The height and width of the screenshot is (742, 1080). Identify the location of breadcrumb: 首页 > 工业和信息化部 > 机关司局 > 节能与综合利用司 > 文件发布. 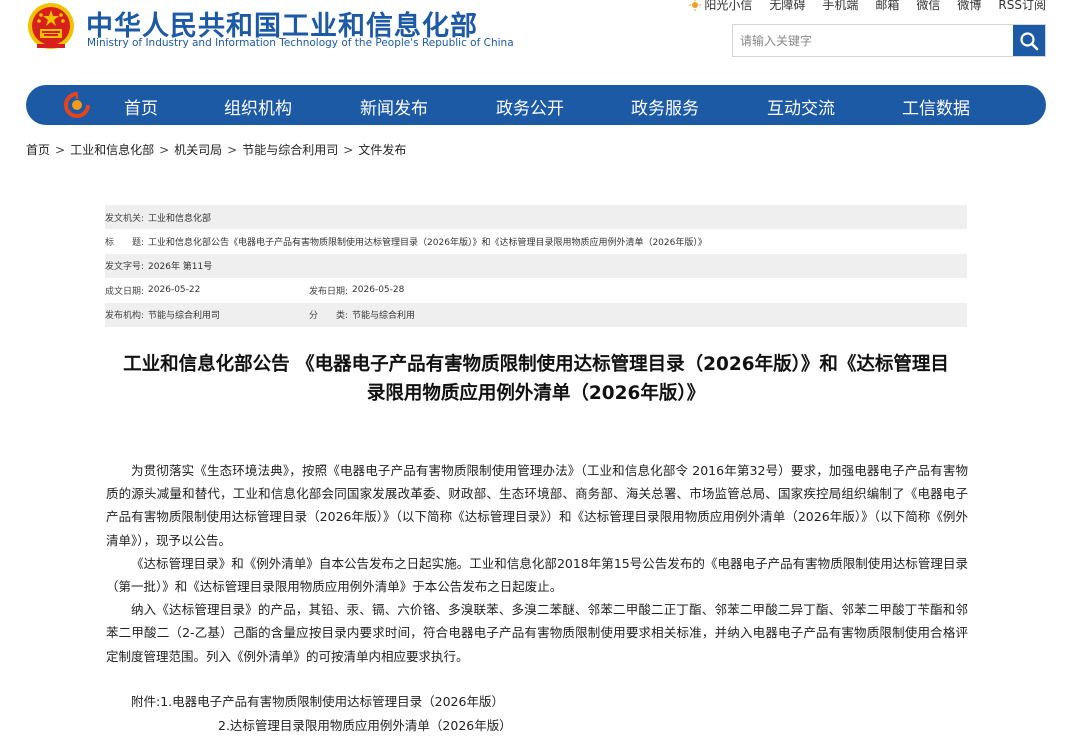
(216, 149).